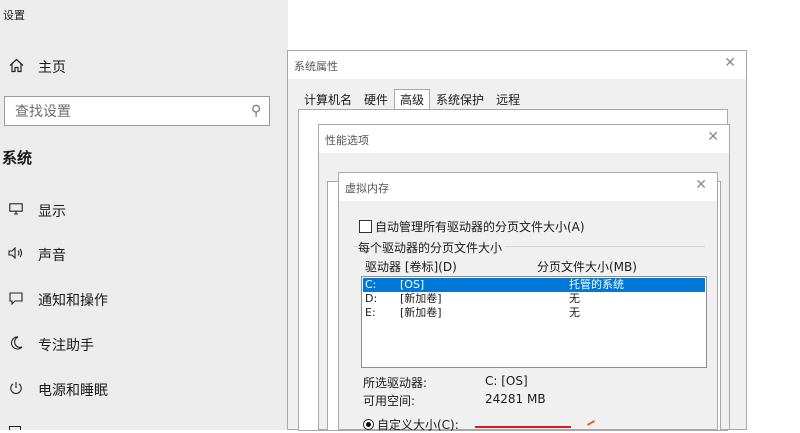 Image resolution: width=800 pixels, height=433 pixels. I want to click on nav-label-sound: 声音, so click(52, 256).